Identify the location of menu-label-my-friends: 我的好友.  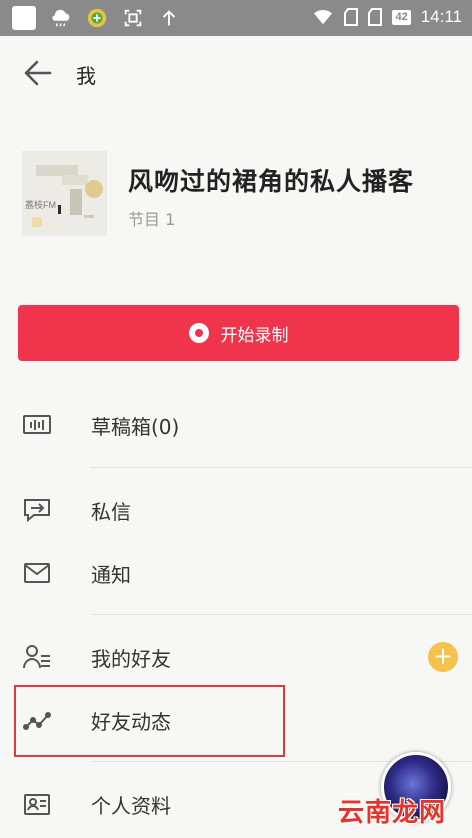
(131, 659).